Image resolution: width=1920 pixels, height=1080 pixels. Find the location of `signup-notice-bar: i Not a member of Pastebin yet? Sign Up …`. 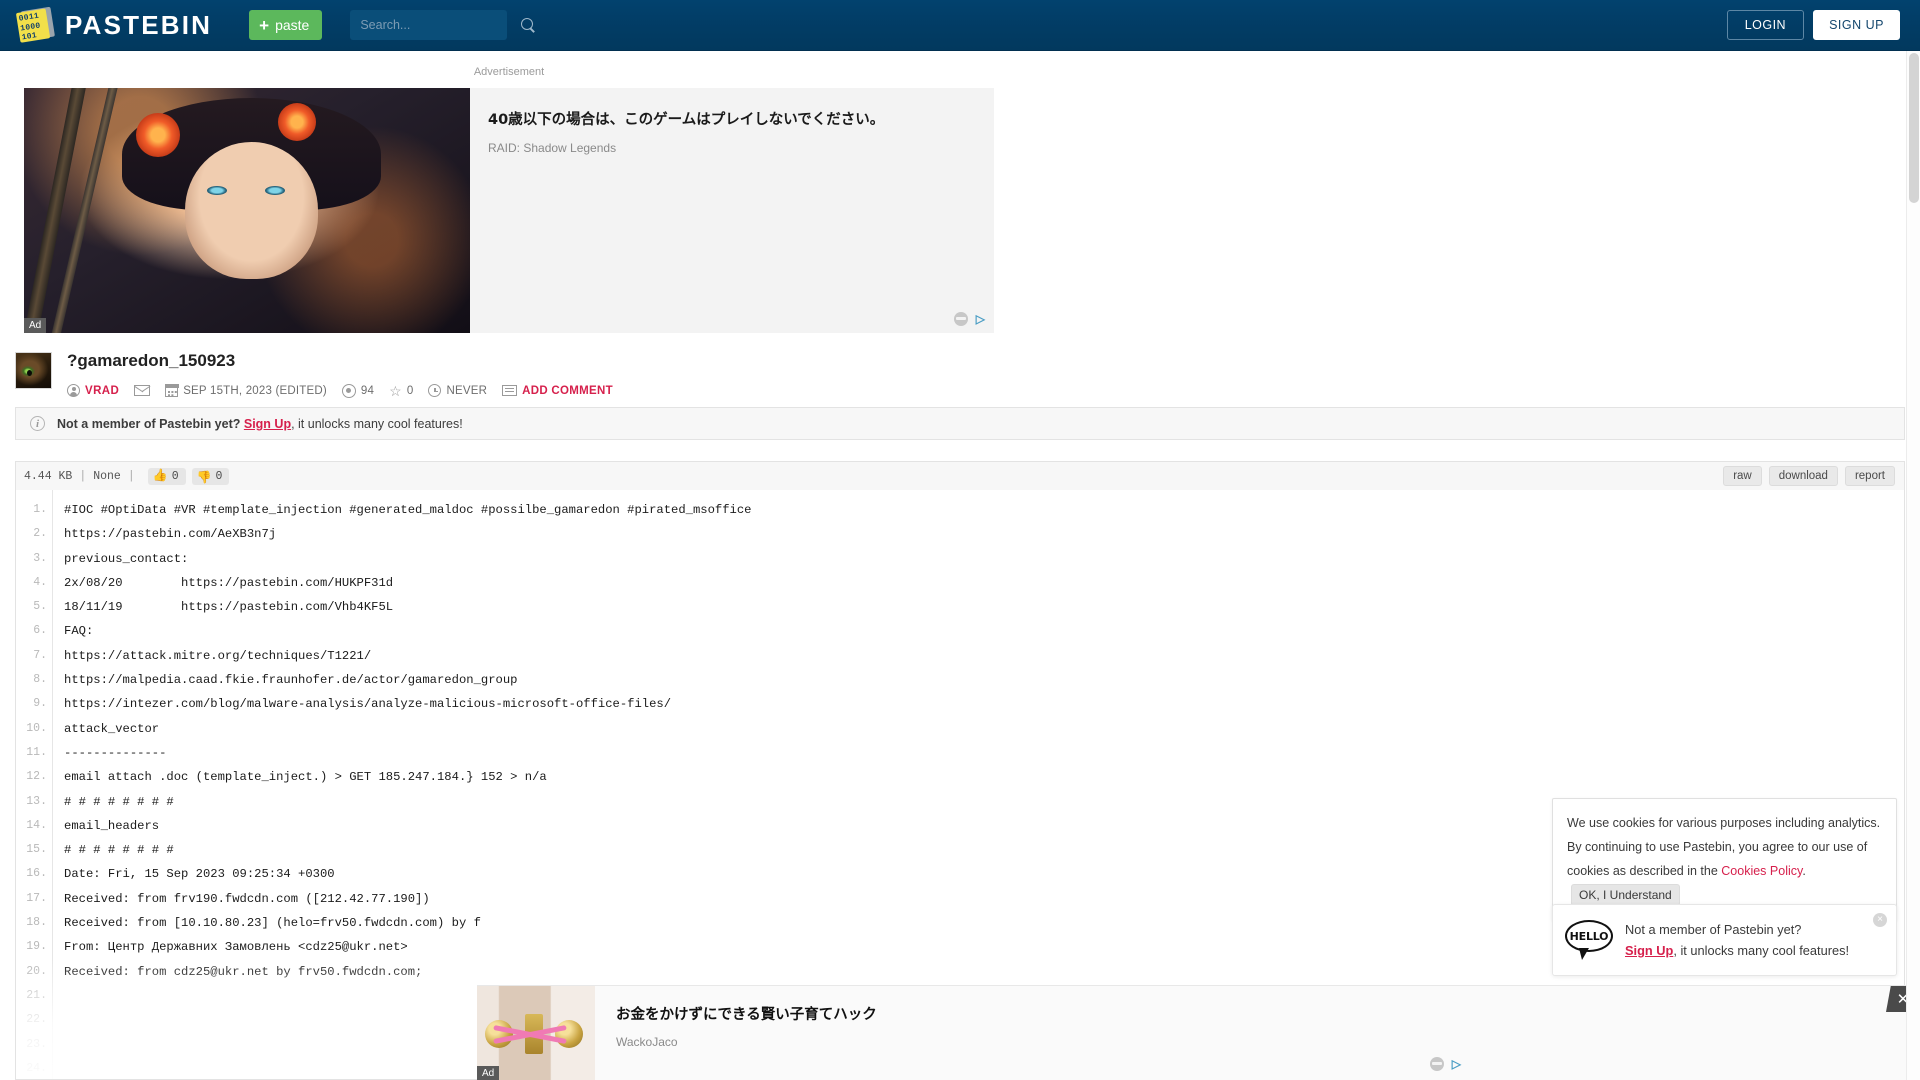

signup-notice-bar: i Not a member of Pastebin yet? Sign Up … is located at coordinates (960, 423).